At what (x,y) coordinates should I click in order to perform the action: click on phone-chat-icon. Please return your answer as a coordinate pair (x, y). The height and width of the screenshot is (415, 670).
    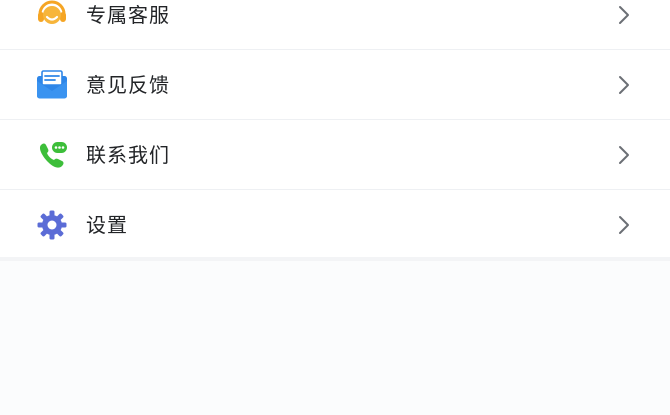
    Looking at the image, I should click on (52, 155).